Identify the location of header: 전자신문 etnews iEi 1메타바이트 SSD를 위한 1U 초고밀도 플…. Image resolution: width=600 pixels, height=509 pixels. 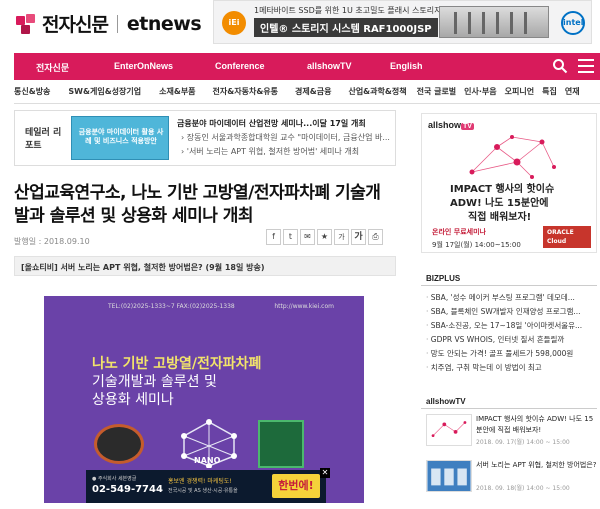
(300, 26).